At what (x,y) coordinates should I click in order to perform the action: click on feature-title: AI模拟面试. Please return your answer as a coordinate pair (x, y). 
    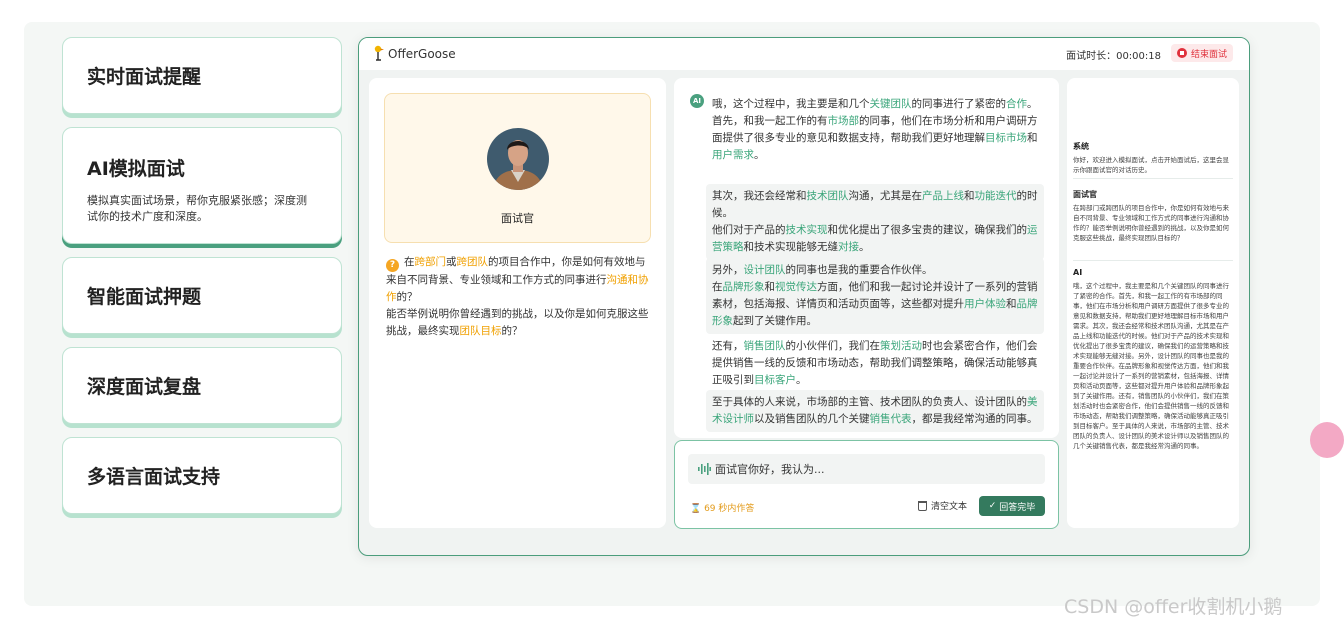
    Looking at the image, I should click on (136, 169).